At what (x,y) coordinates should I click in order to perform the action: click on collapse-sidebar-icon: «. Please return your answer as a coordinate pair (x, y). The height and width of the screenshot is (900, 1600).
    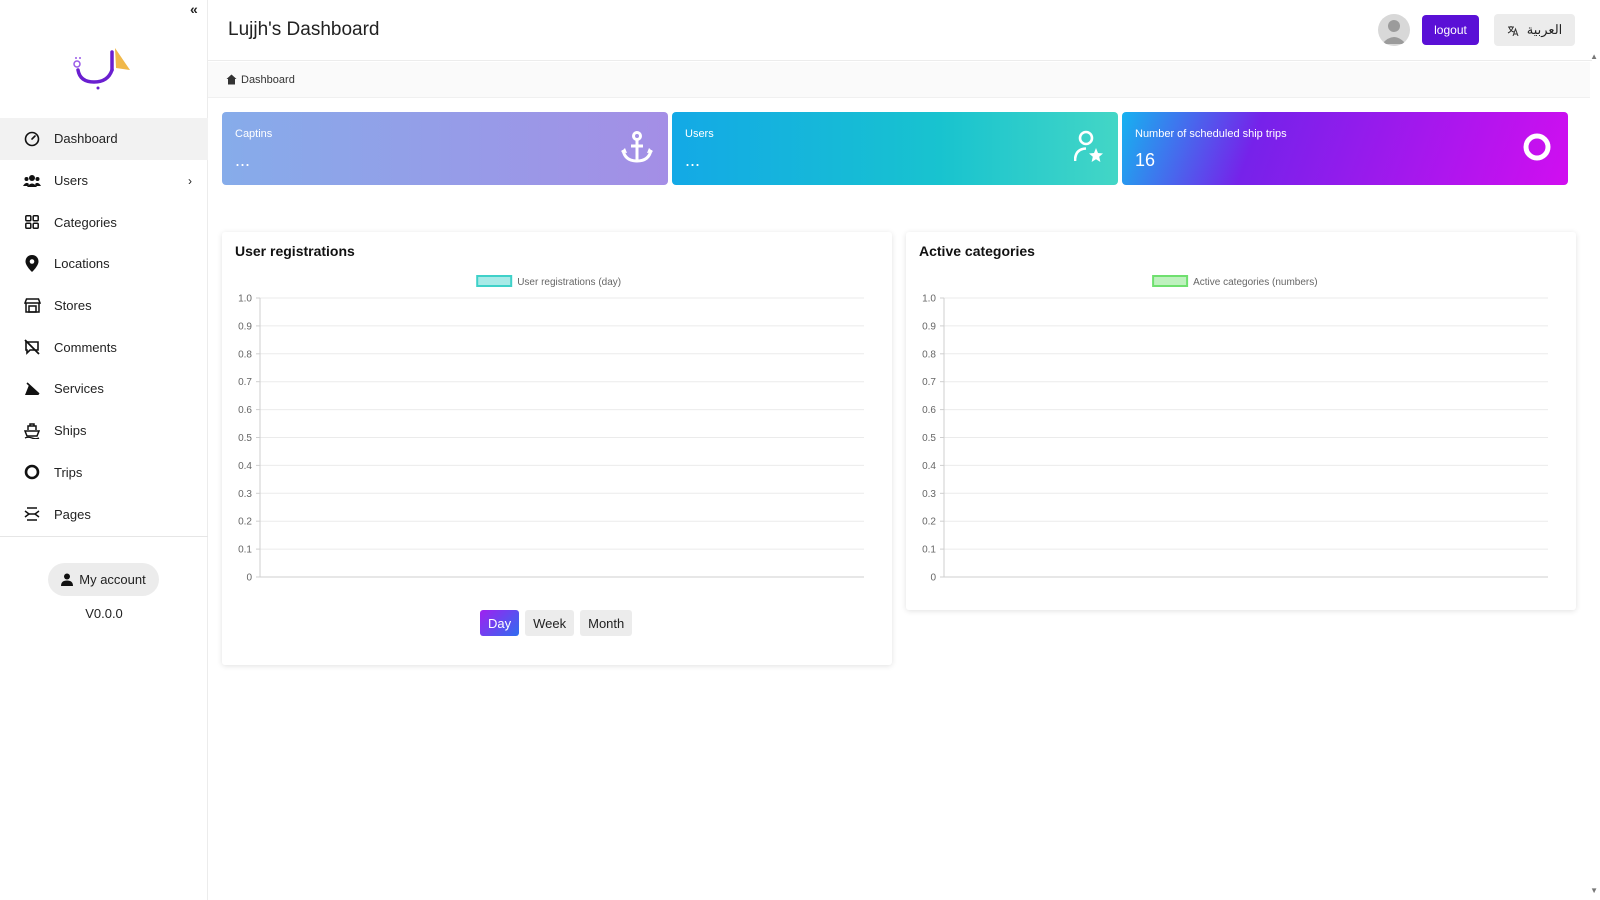
    Looking at the image, I should click on (197, 9).